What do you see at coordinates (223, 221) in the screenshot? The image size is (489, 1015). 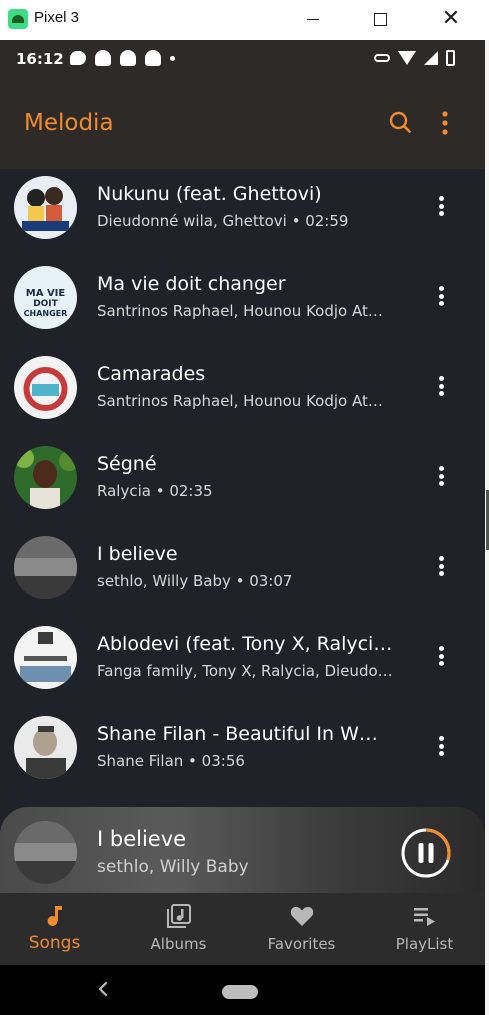 I see `song-subtitle: Dieudonné wila, Ghettovi • 02:59` at bounding box center [223, 221].